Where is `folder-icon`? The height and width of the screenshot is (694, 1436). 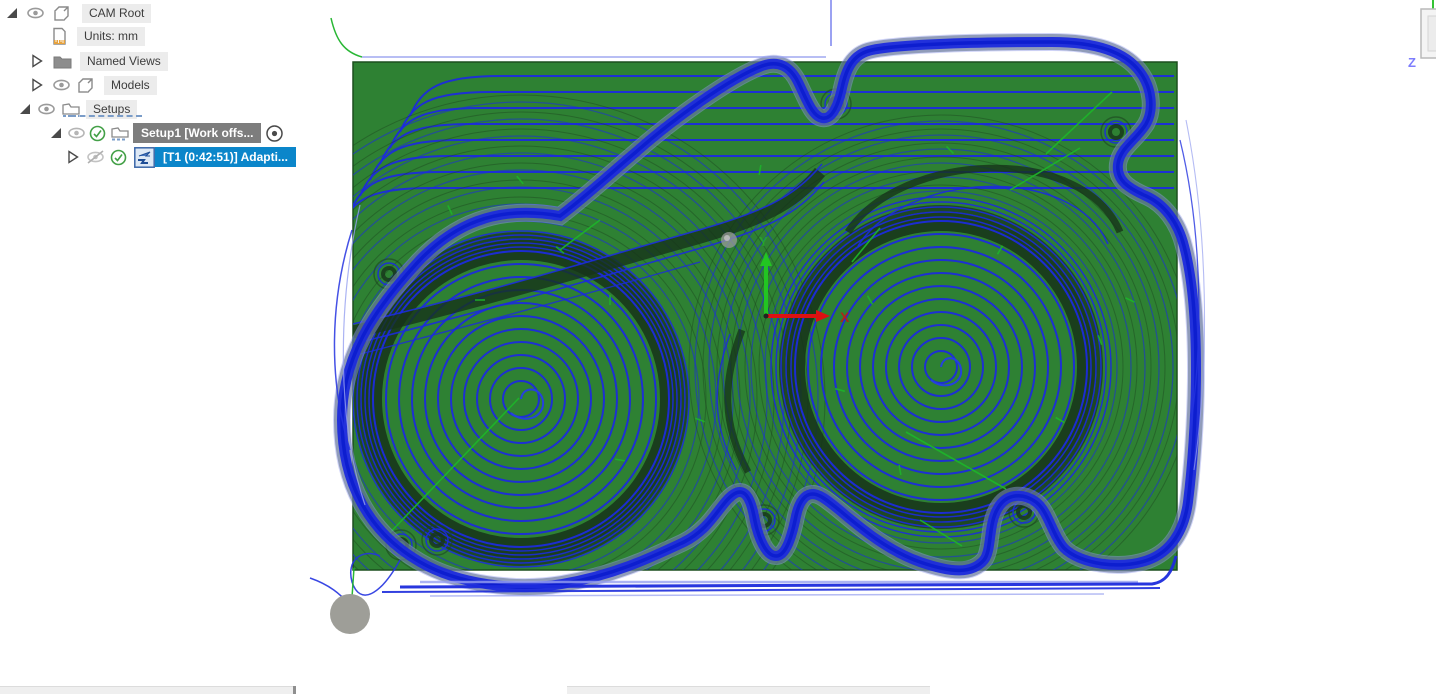 folder-icon is located at coordinates (62, 62).